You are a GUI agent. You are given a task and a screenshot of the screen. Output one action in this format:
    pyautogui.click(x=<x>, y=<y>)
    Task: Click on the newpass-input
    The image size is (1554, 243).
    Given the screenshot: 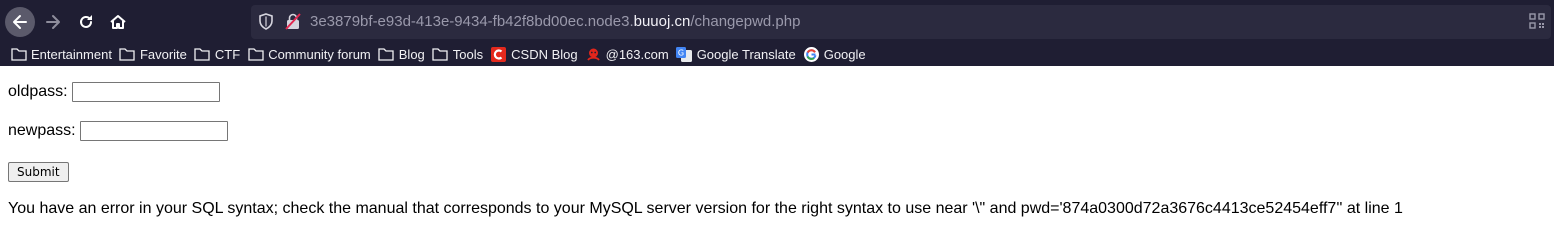 What is the action you would take?
    pyautogui.click(x=153, y=131)
    